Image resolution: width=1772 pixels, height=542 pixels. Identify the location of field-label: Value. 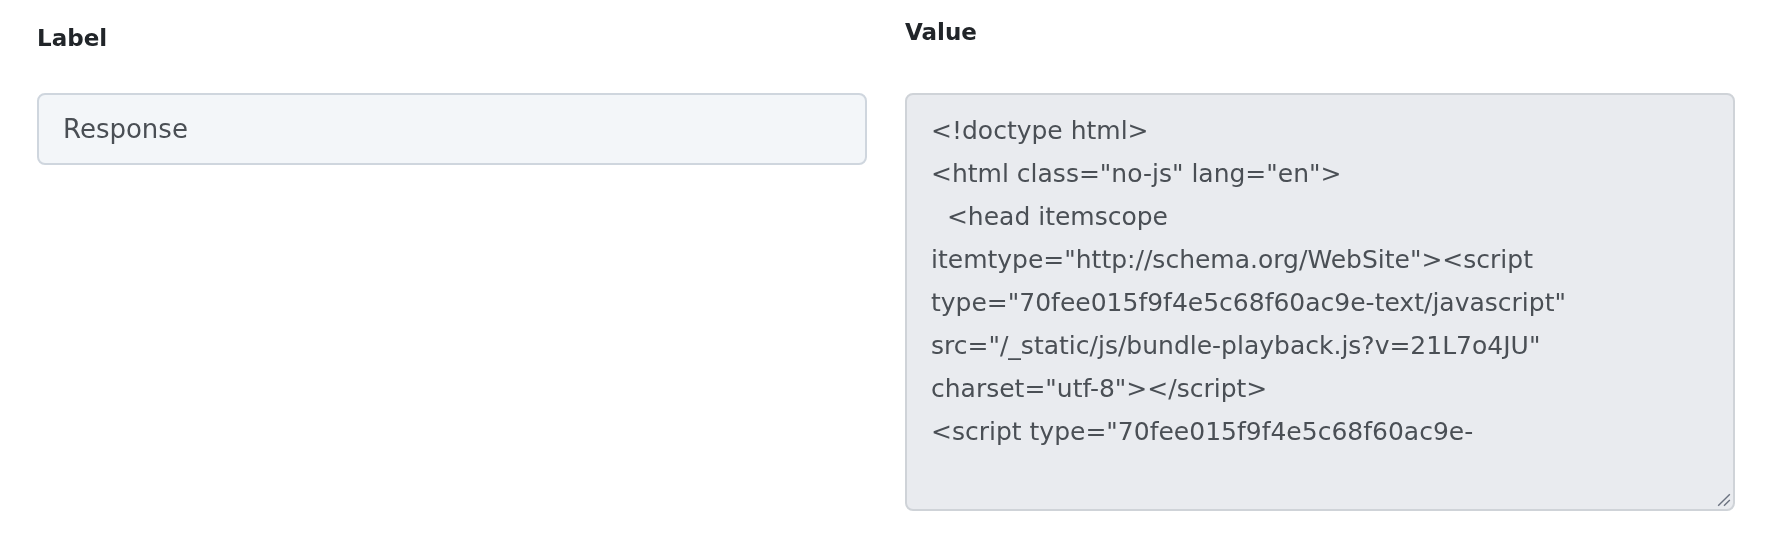
(941, 32).